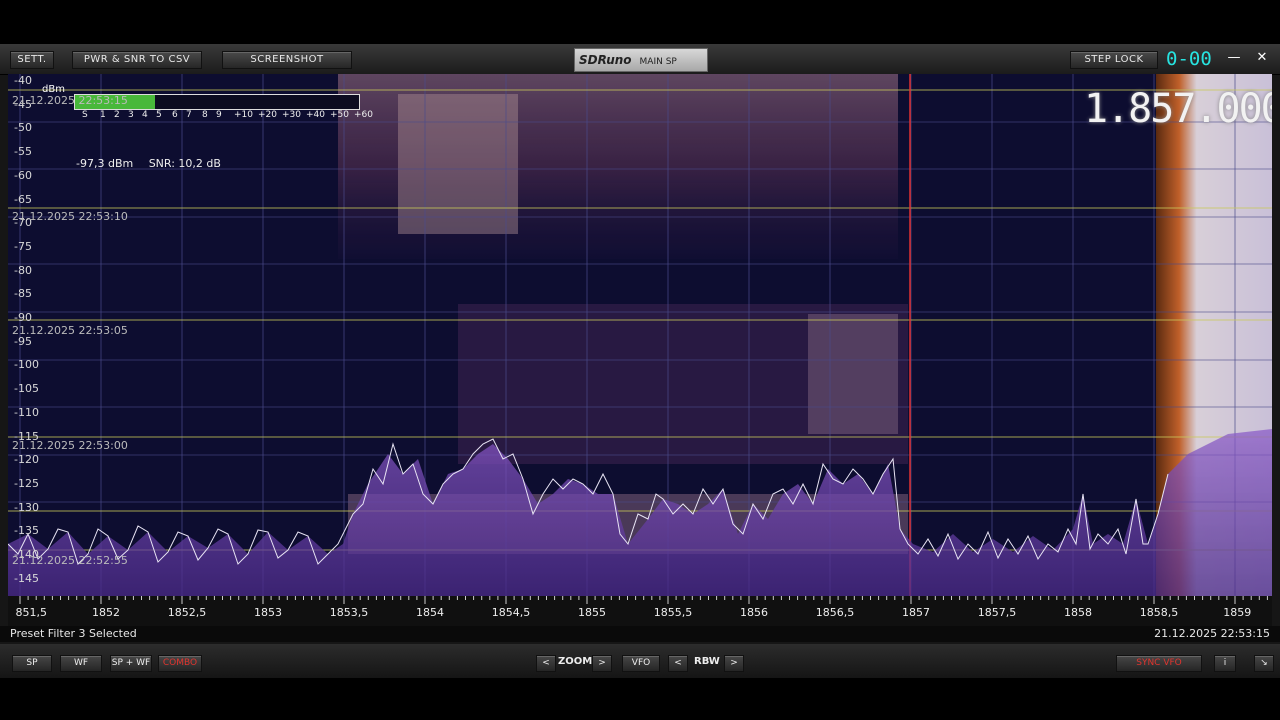 Image resolution: width=1280 pixels, height=720 pixels. Describe the element at coordinates (70, 216) in the screenshot. I see `waterfall-timestamp: 21.12.2025 22:53:10` at that location.